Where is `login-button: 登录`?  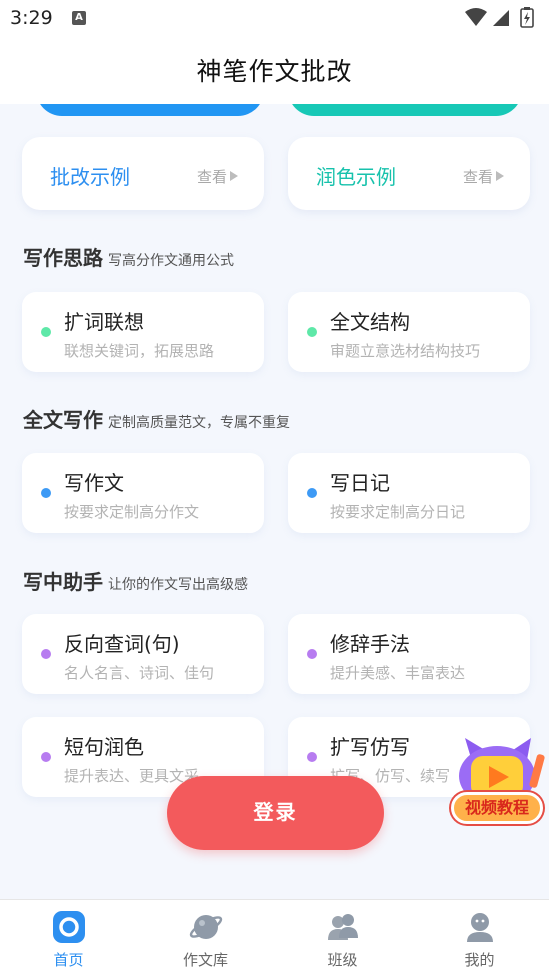
login-button: 登录 is located at coordinates (275, 813).